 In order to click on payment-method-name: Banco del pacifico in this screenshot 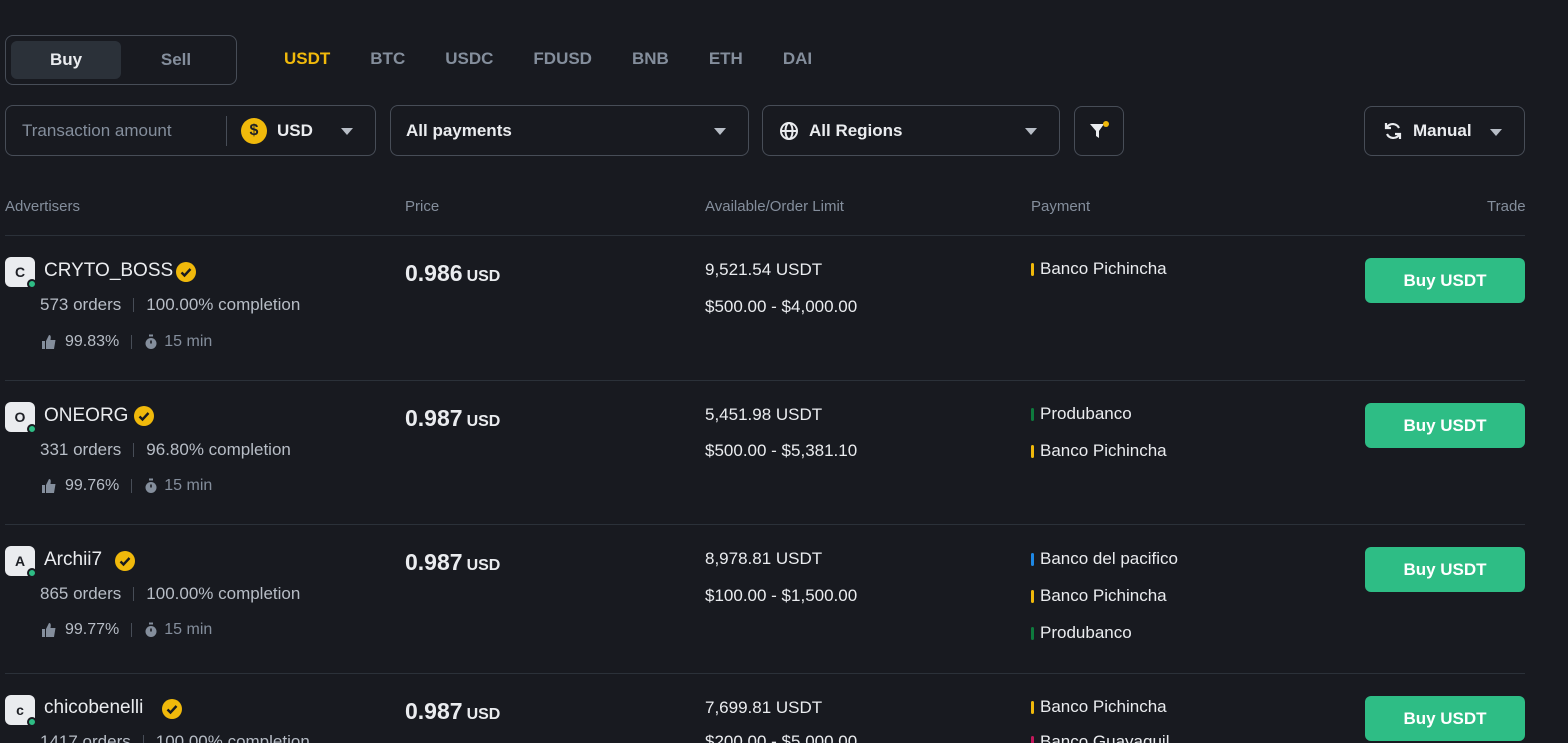, I will do `click(1109, 558)`.